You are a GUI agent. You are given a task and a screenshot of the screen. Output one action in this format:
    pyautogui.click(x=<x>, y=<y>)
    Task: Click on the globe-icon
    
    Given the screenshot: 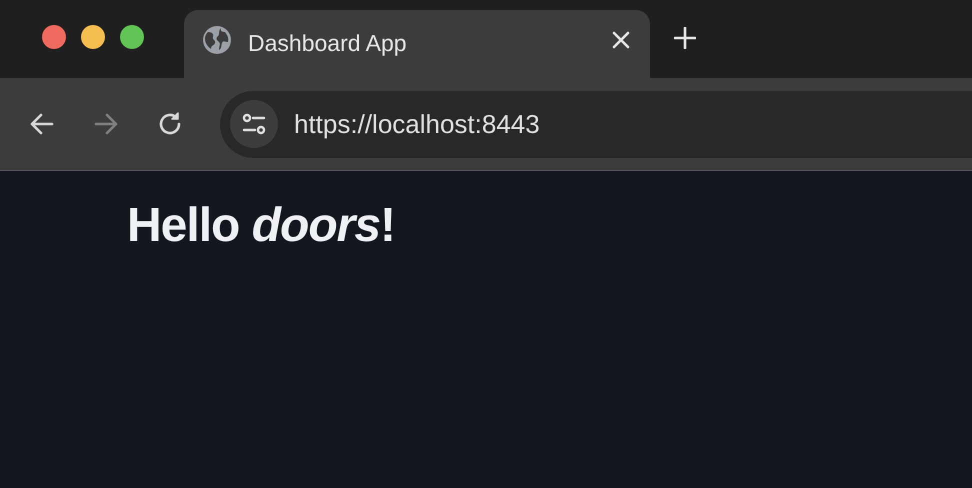 What is the action you would take?
    pyautogui.click(x=217, y=40)
    